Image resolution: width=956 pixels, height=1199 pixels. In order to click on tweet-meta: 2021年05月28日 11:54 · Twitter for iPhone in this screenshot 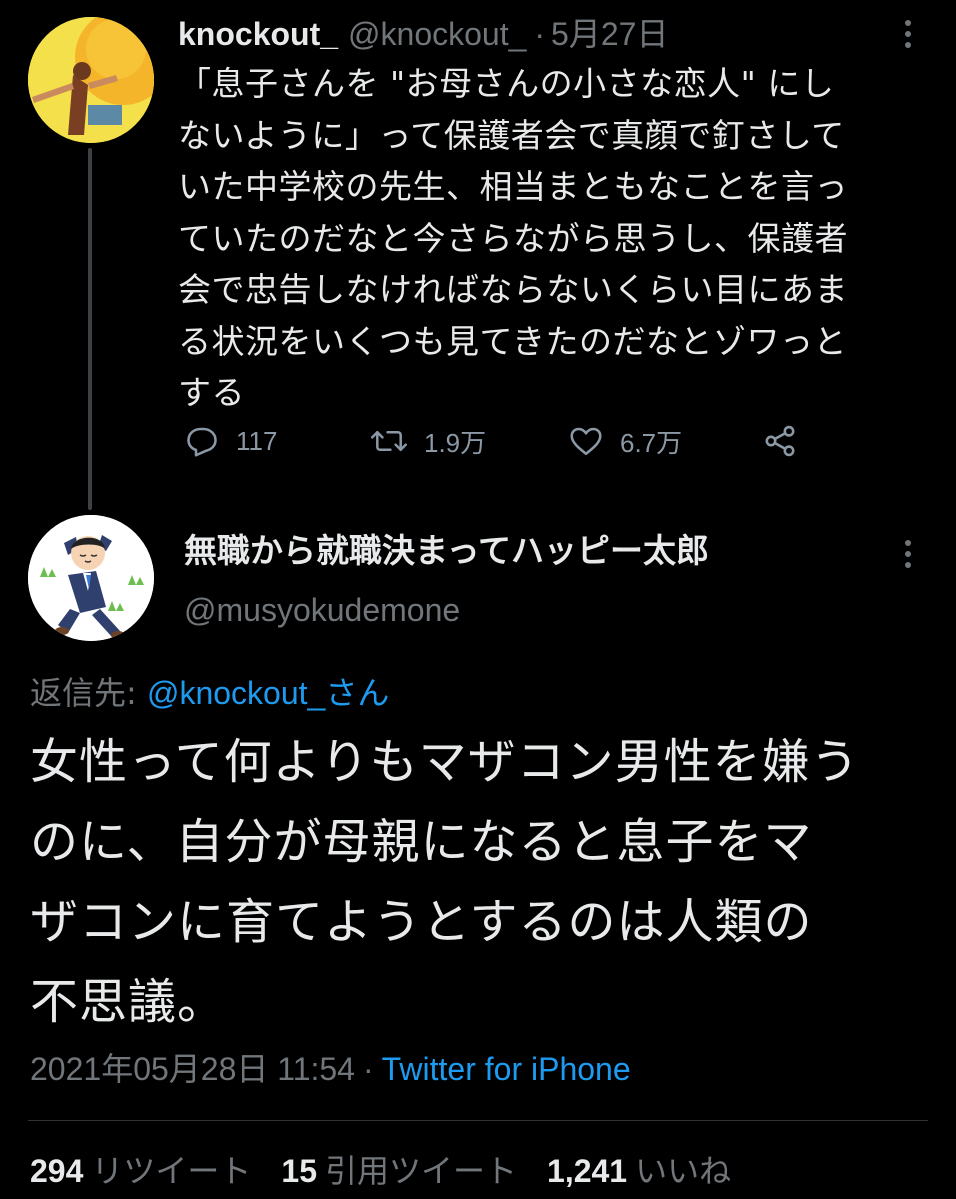, I will do `click(330, 1069)`.